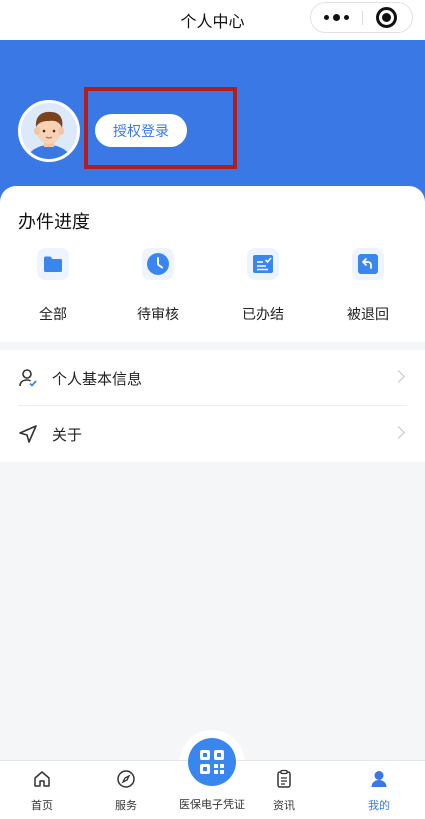 This screenshot has width=425, height=819. Describe the element at coordinates (42, 779) in the screenshot. I see `home-icon` at that location.